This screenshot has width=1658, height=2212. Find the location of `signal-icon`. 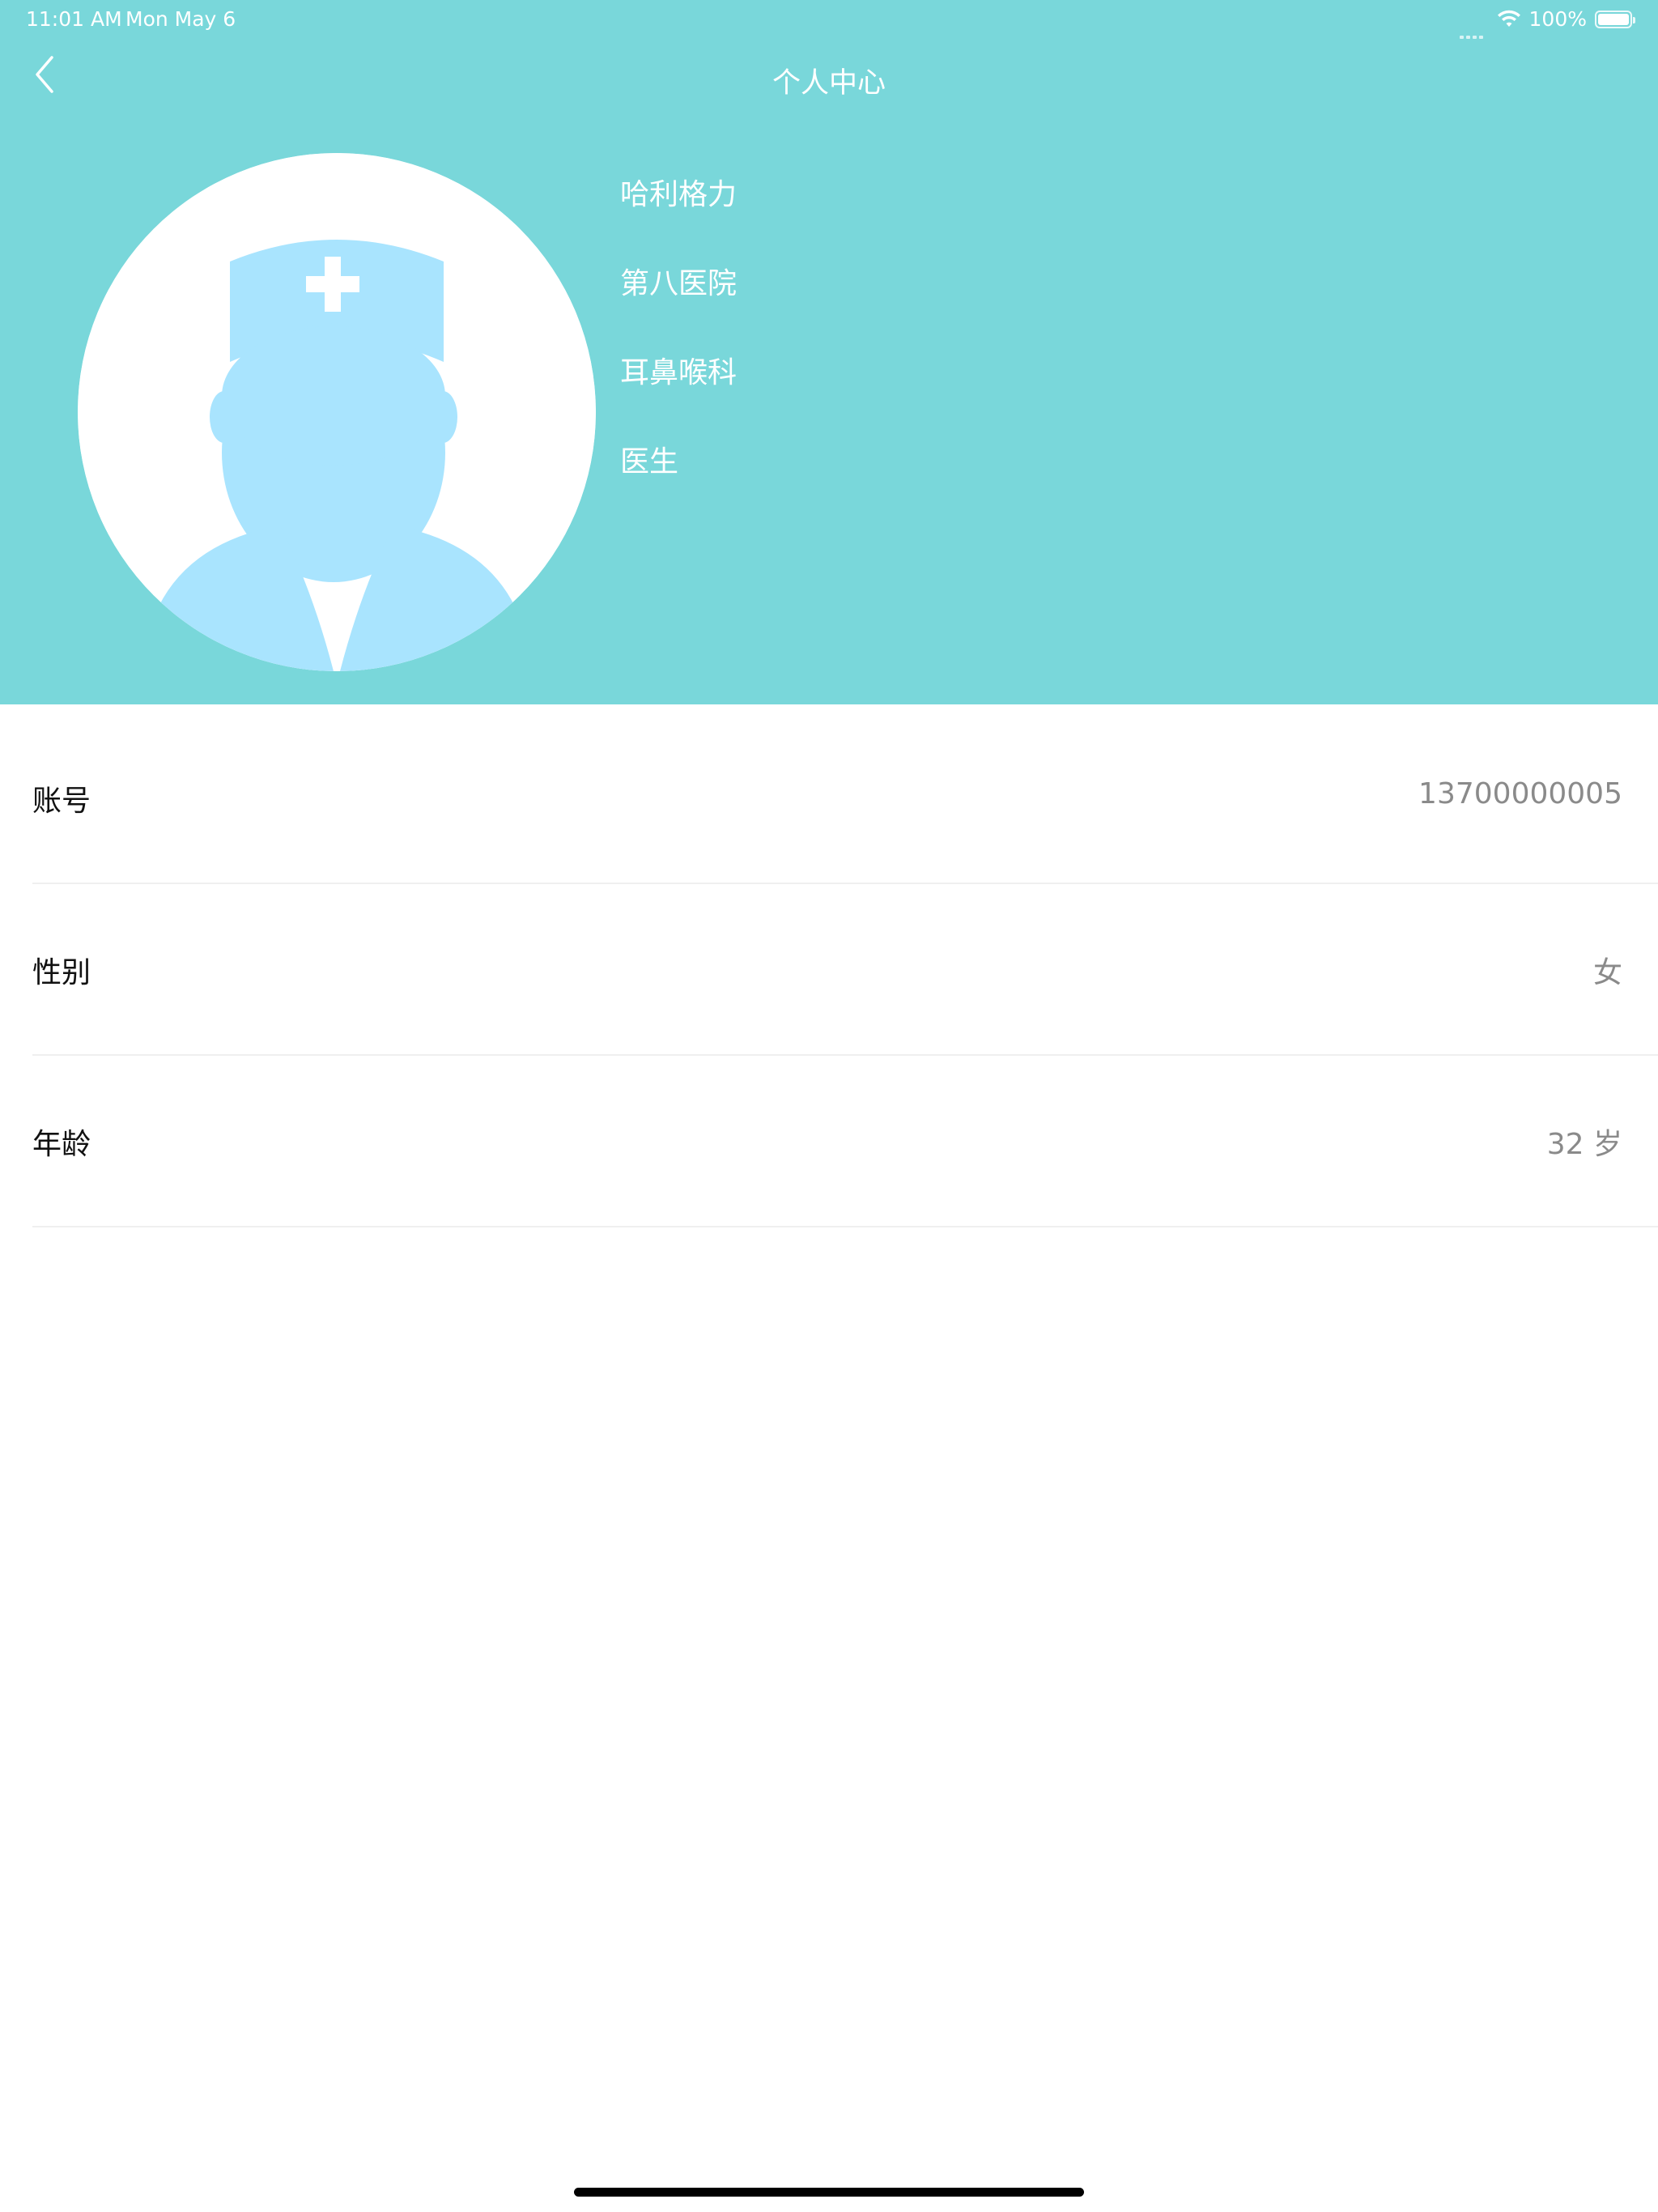

signal-icon is located at coordinates (1474, 30).